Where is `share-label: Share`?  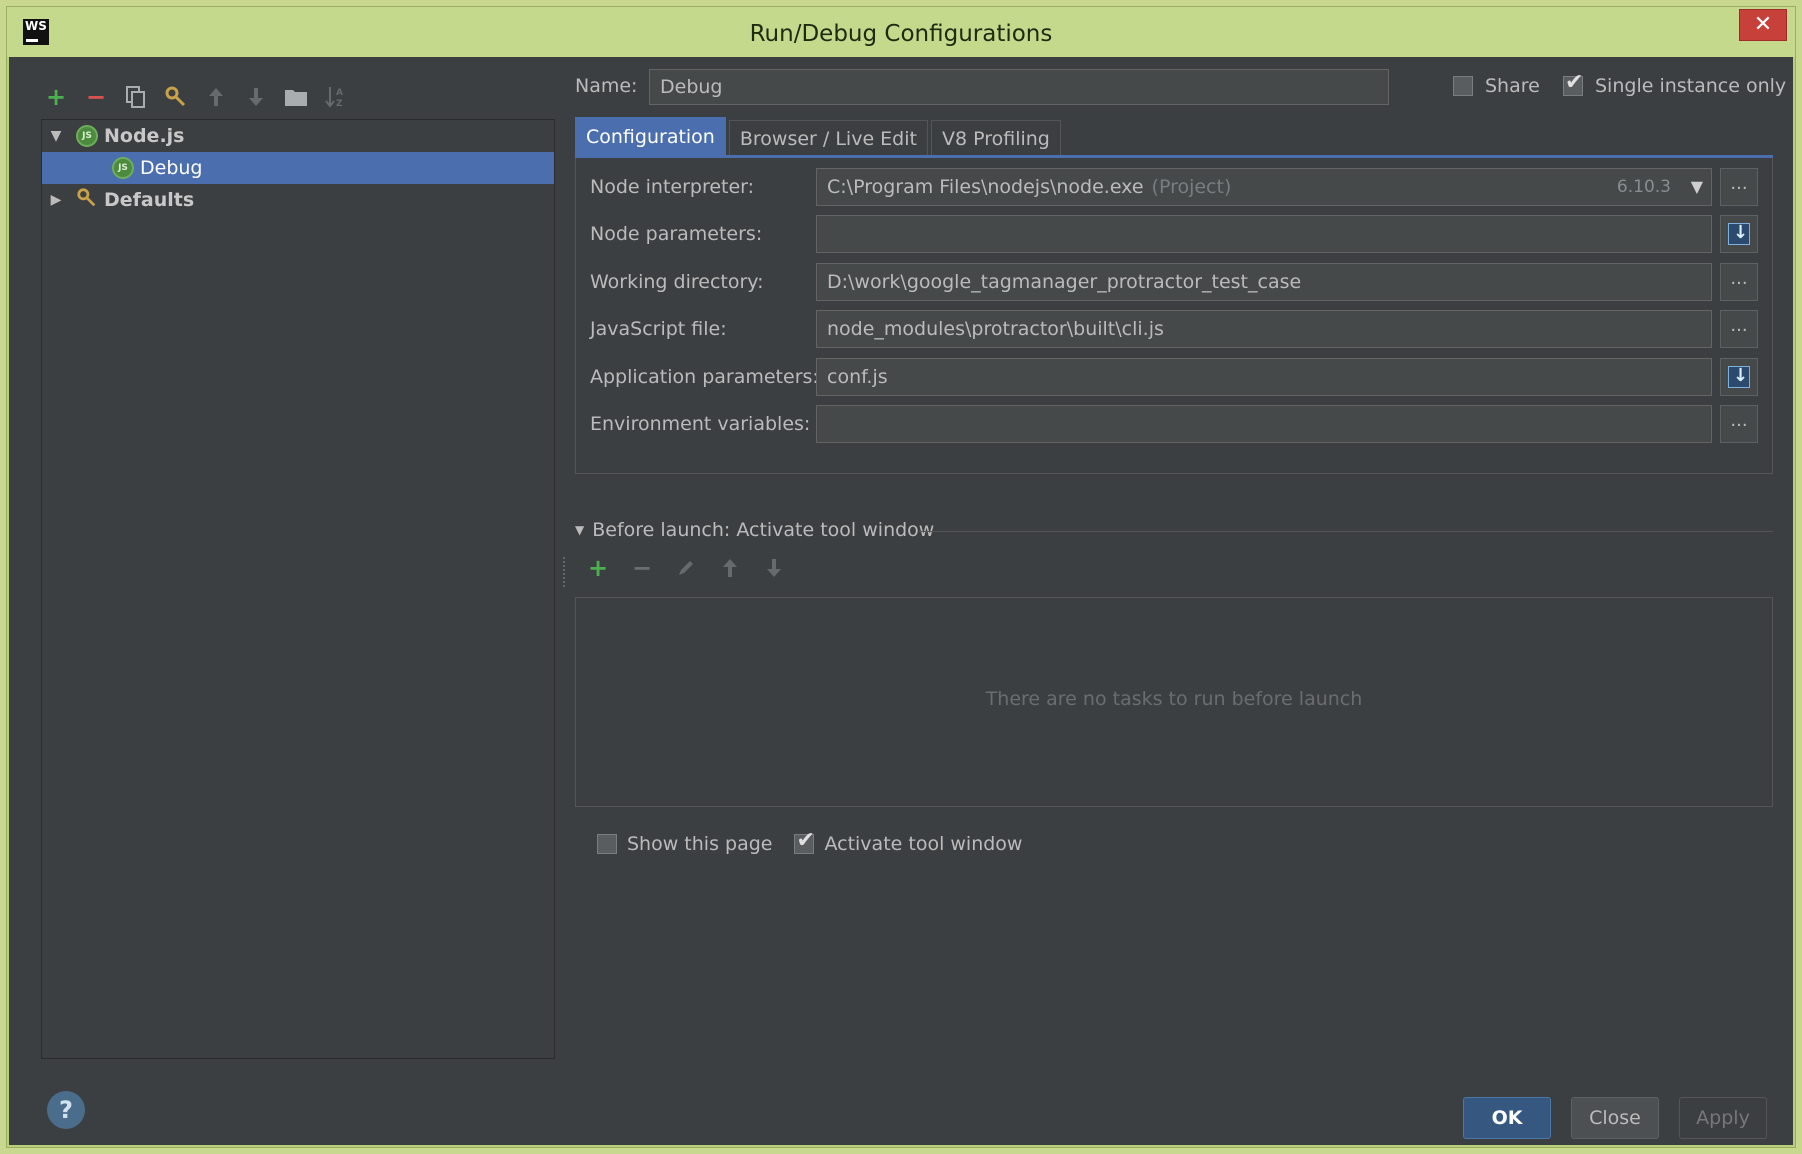
share-label: Share is located at coordinates (1512, 86).